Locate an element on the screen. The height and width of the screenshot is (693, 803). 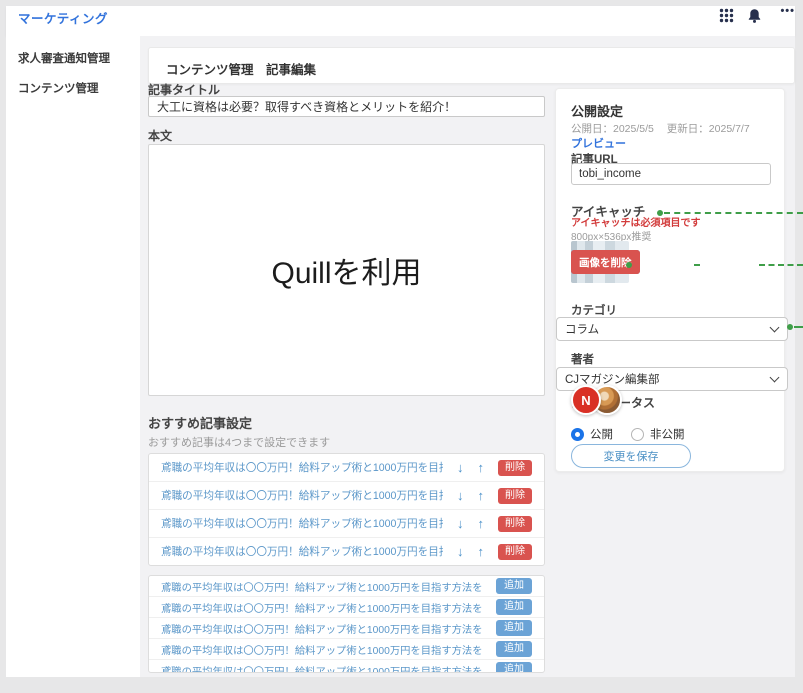
publish-dates: 公開日：2025/5/5 更新日：2025/7/7 is located at coordinates (660, 128).